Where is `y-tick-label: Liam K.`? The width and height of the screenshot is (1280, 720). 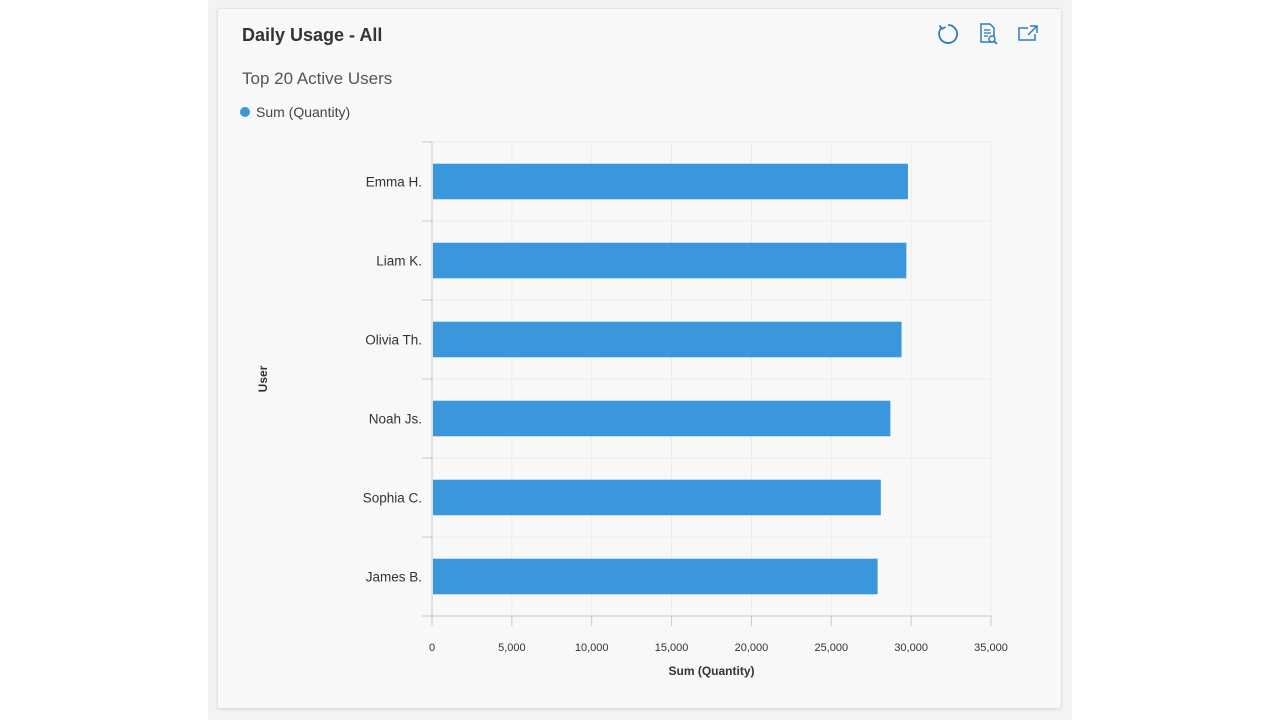
y-tick-label: Liam K. is located at coordinates (399, 261).